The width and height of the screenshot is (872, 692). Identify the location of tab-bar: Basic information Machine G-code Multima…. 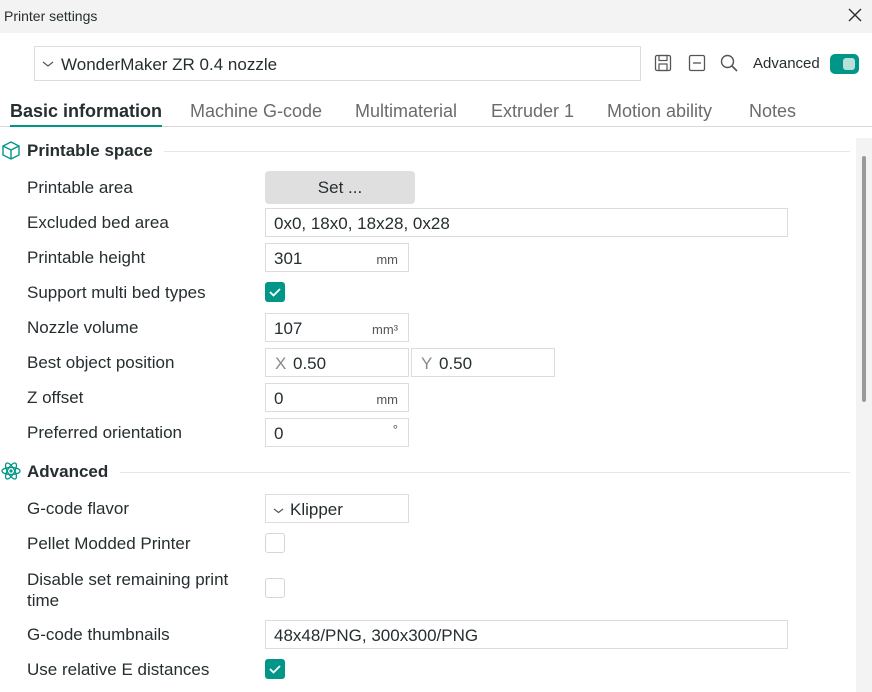
(436, 111).